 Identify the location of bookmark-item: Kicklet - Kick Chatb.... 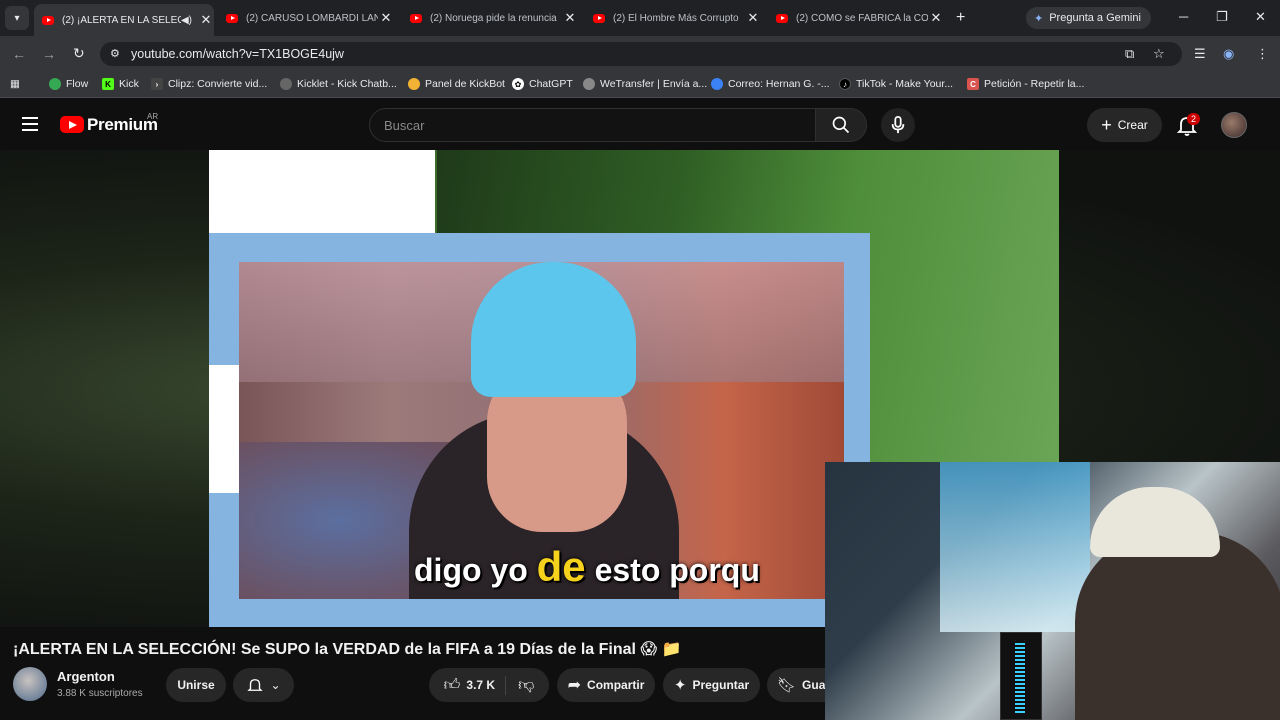
(338, 84).